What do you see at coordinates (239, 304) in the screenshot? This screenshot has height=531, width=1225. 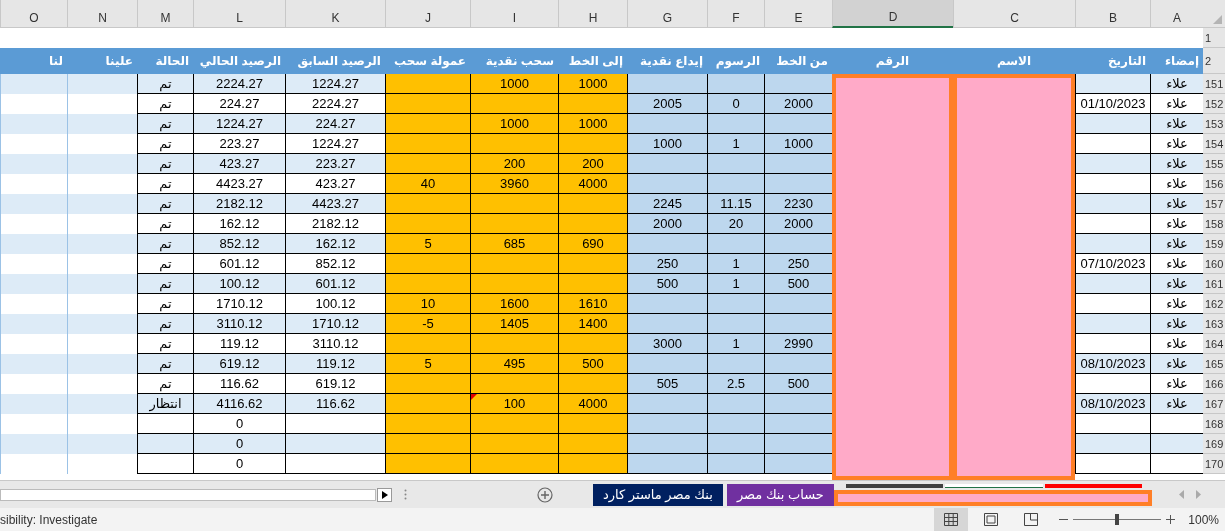 I see `table-cell: 1710.12` at bounding box center [239, 304].